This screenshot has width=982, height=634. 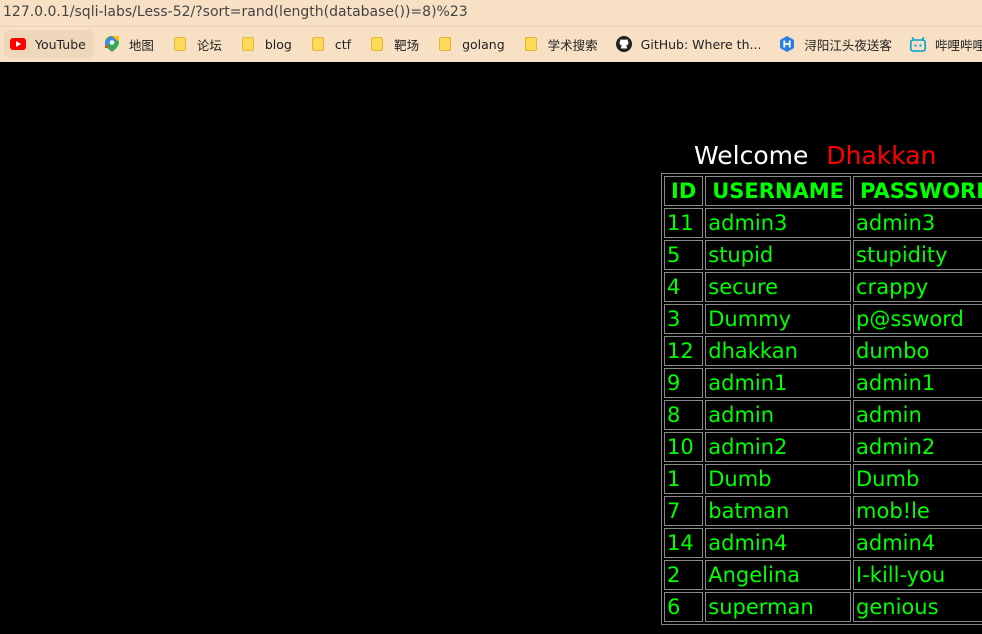 I want to click on cell-username: dhakkan, so click(x=778, y=351).